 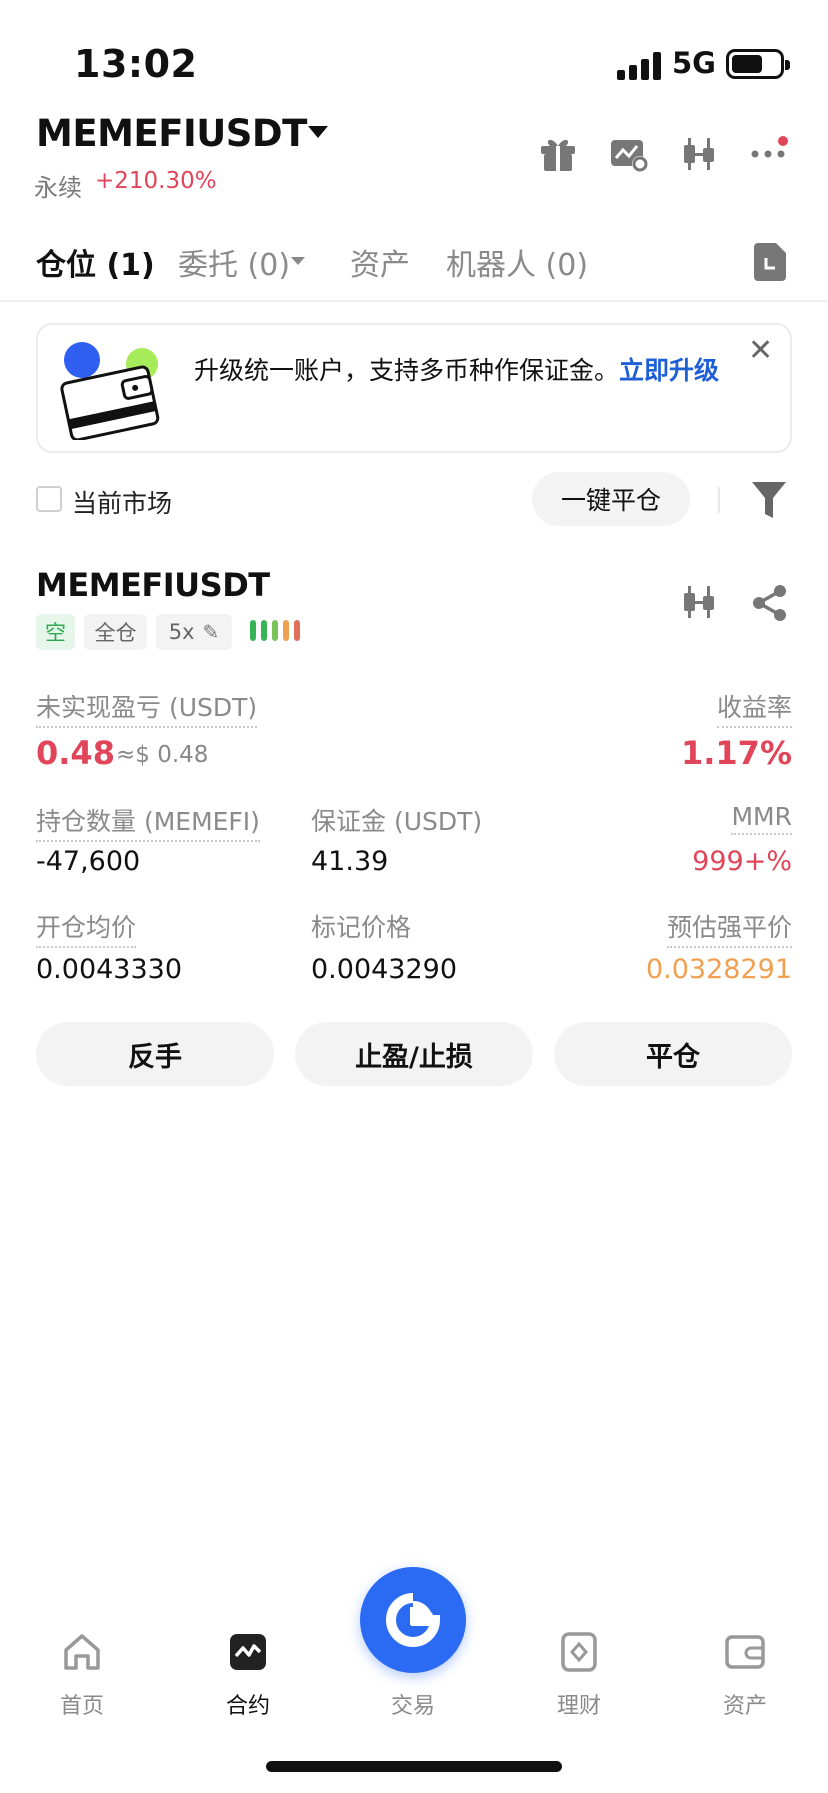 I want to click on tabs-divider, so click(x=414, y=301).